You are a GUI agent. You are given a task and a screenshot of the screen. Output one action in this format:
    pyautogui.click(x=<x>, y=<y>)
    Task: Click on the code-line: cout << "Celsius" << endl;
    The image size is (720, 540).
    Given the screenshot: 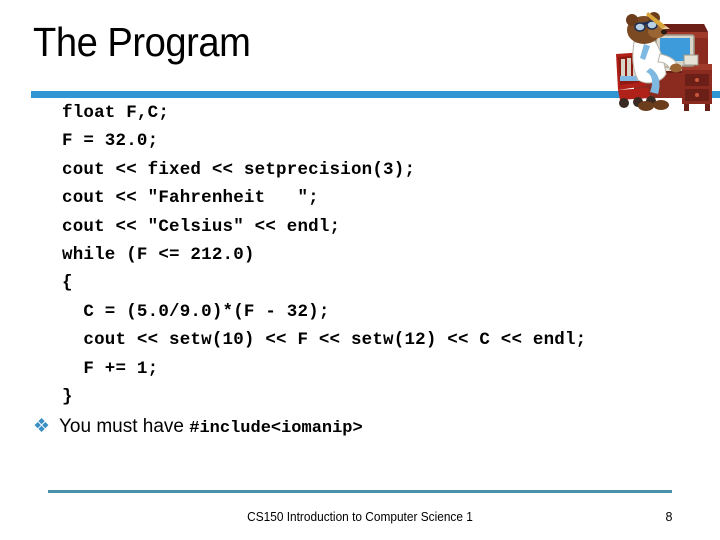 What is the action you would take?
    pyautogui.click(x=201, y=226)
    